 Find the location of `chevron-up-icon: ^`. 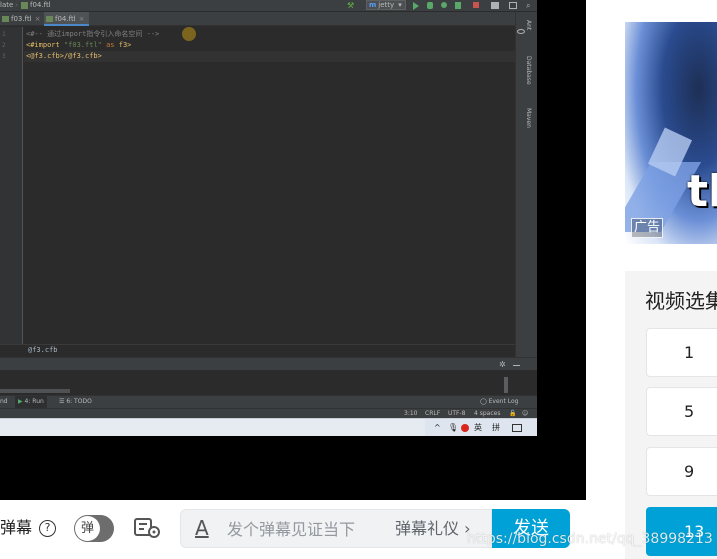

chevron-up-icon: ^ is located at coordinates (437, 427).